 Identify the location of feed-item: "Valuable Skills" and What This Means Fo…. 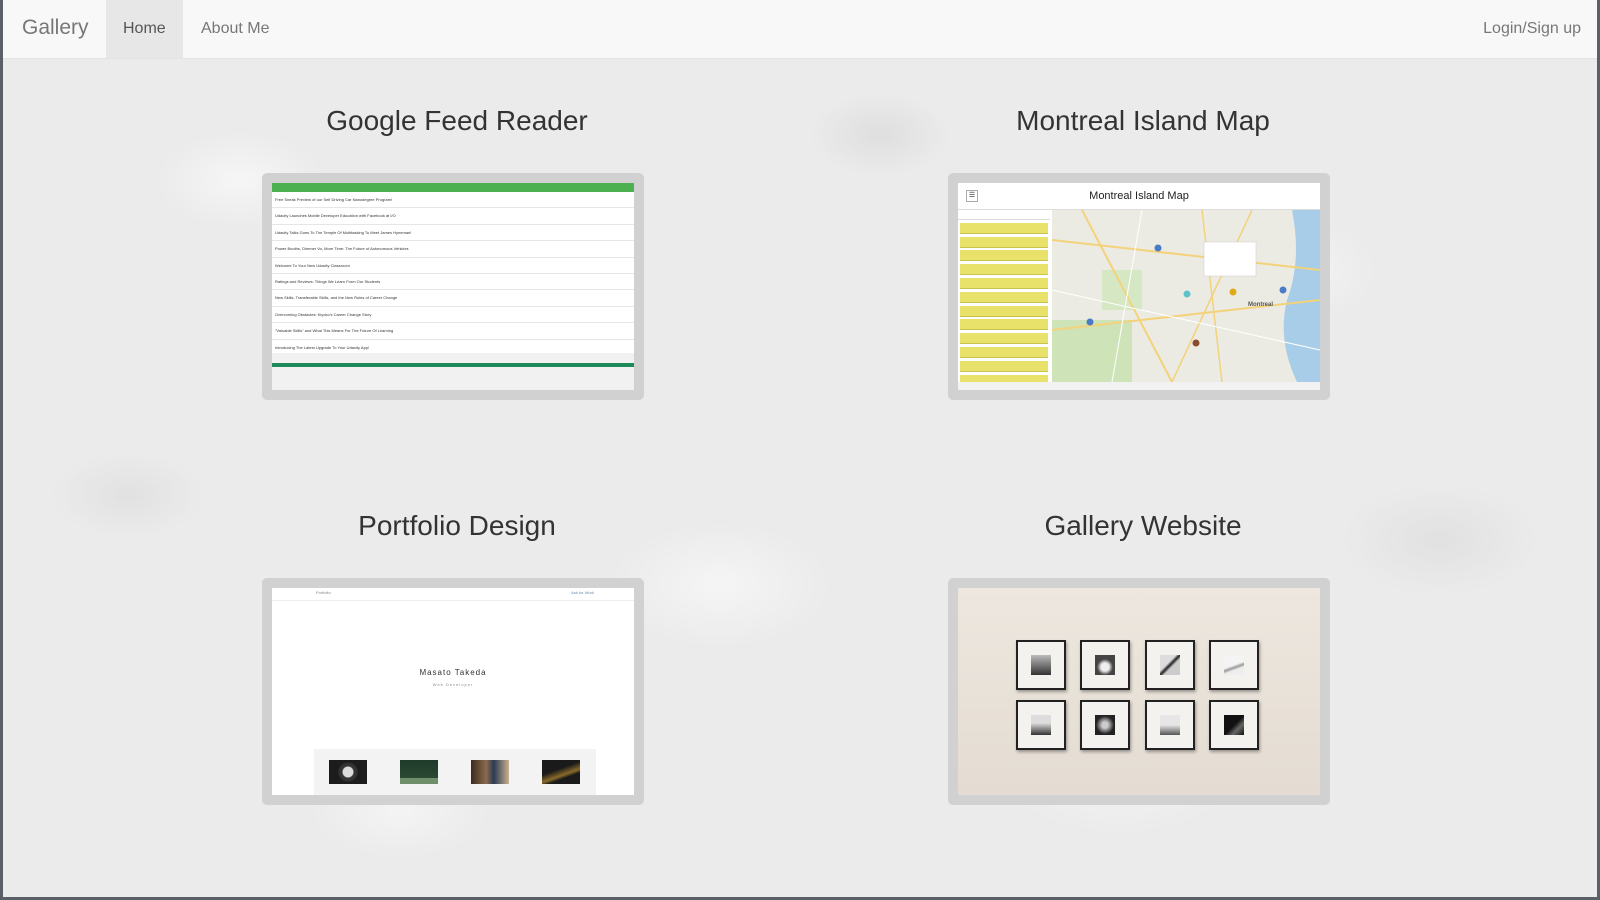
(453, 331).